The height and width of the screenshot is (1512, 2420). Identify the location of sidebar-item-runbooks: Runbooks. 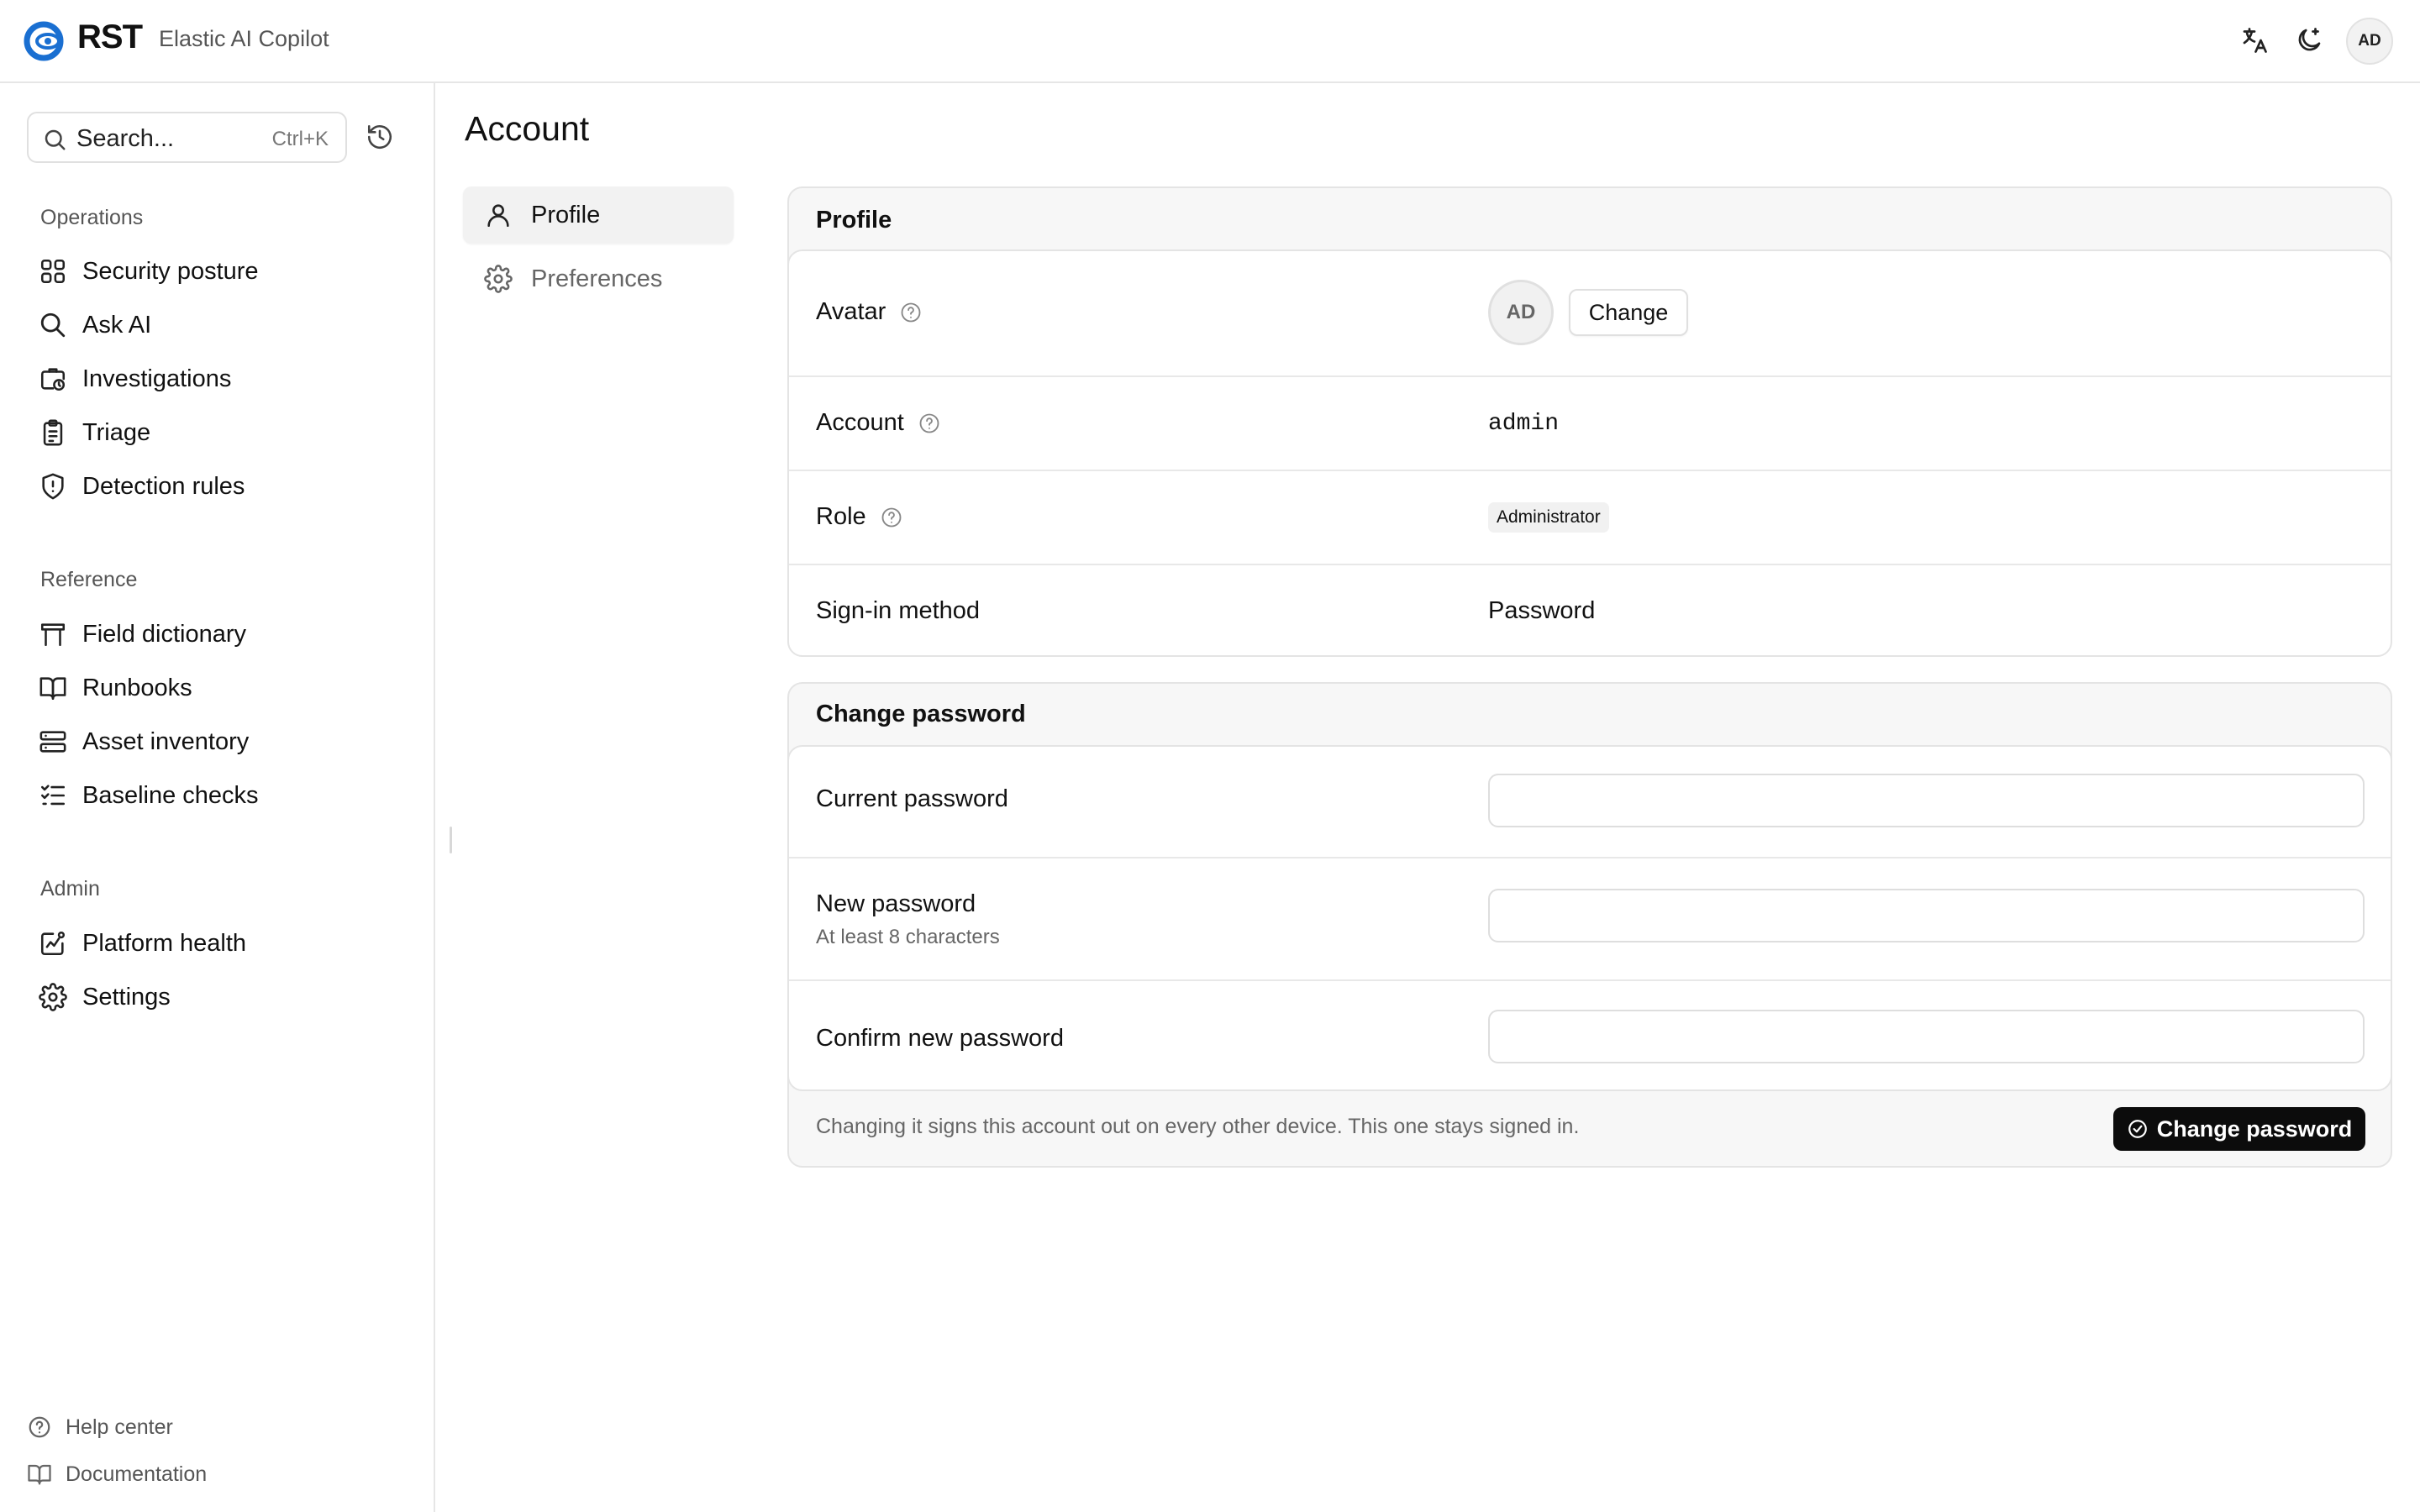
(220, 687).